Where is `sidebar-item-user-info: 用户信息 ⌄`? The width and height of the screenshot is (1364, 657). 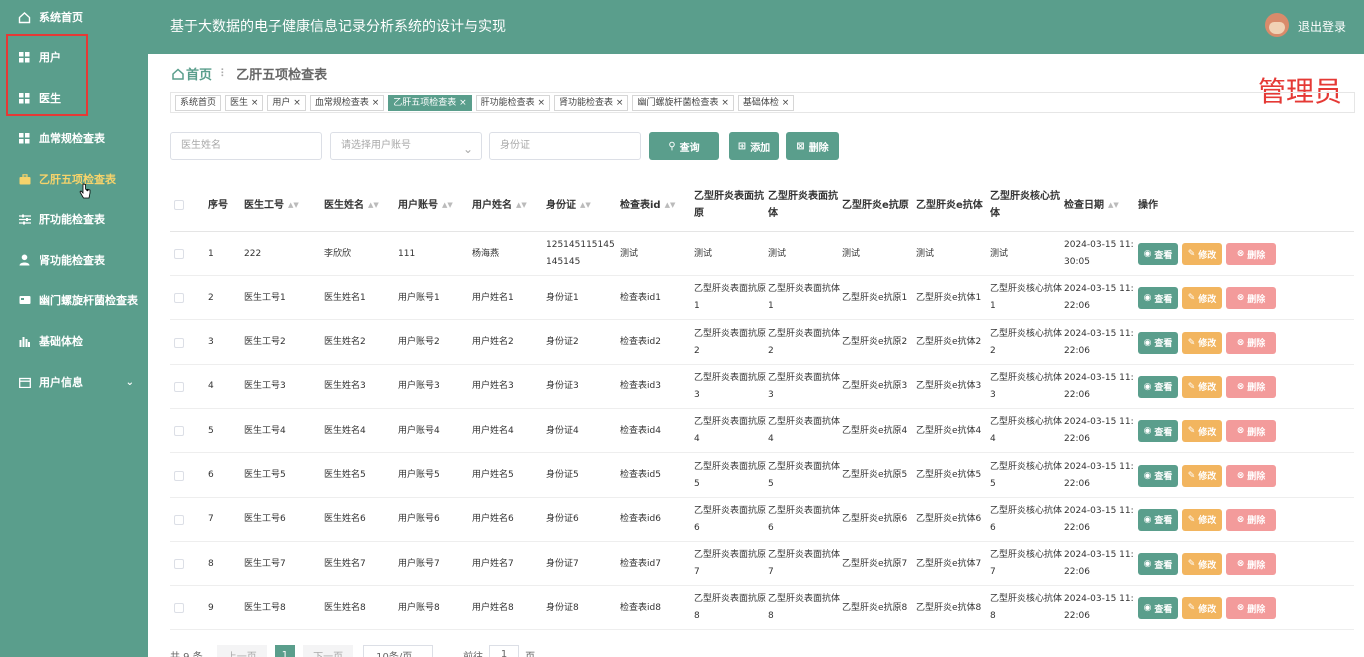
sidebar-item-user-info: 用户信息 ⌄ is located at coordinates (74, 382).